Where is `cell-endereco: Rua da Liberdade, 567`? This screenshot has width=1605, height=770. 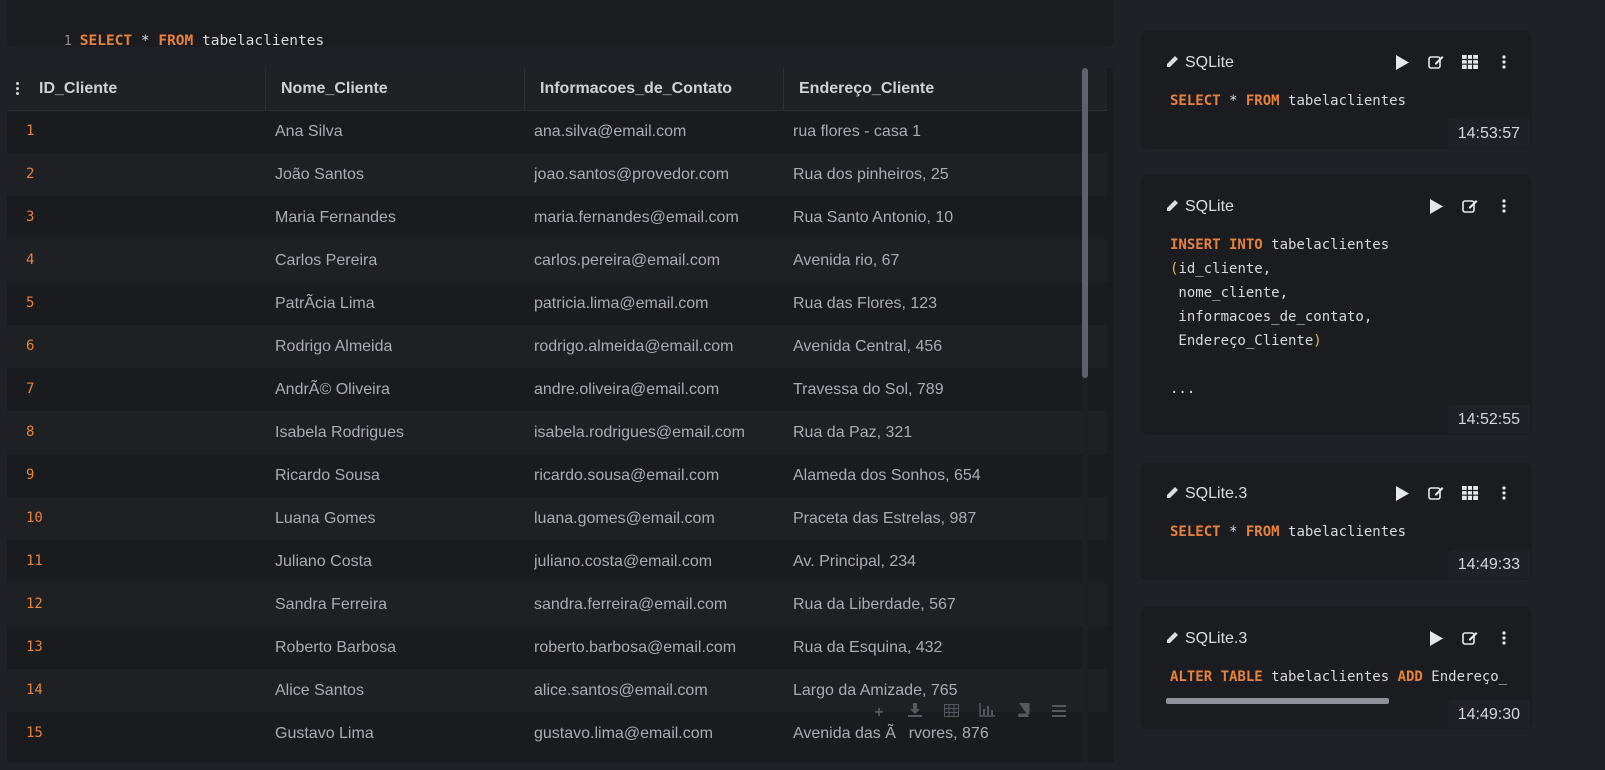
cell-endereco: Rua da Liberdade, 567 is located at coordinates (874, 604).